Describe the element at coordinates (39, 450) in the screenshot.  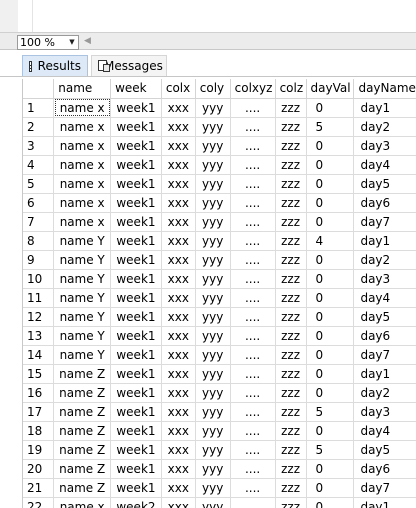
I see `row-number-cell: 19` at that location.